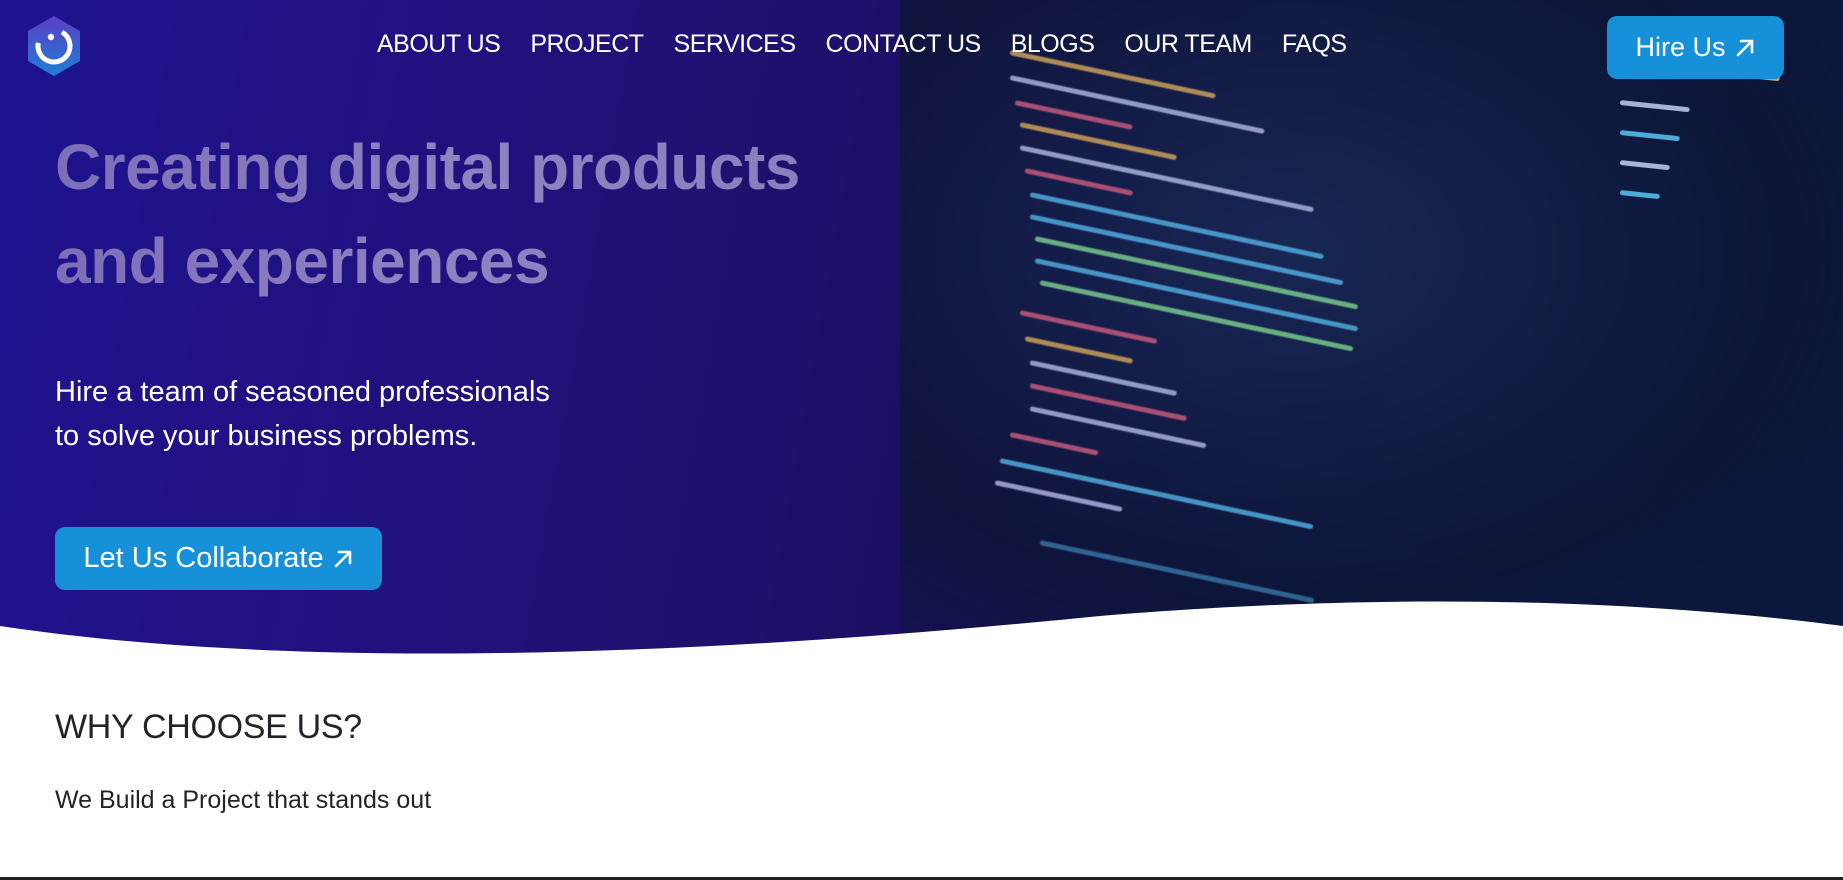 This screenshot has height=880, width=1843. I want to click on logo, so click(54, 46).